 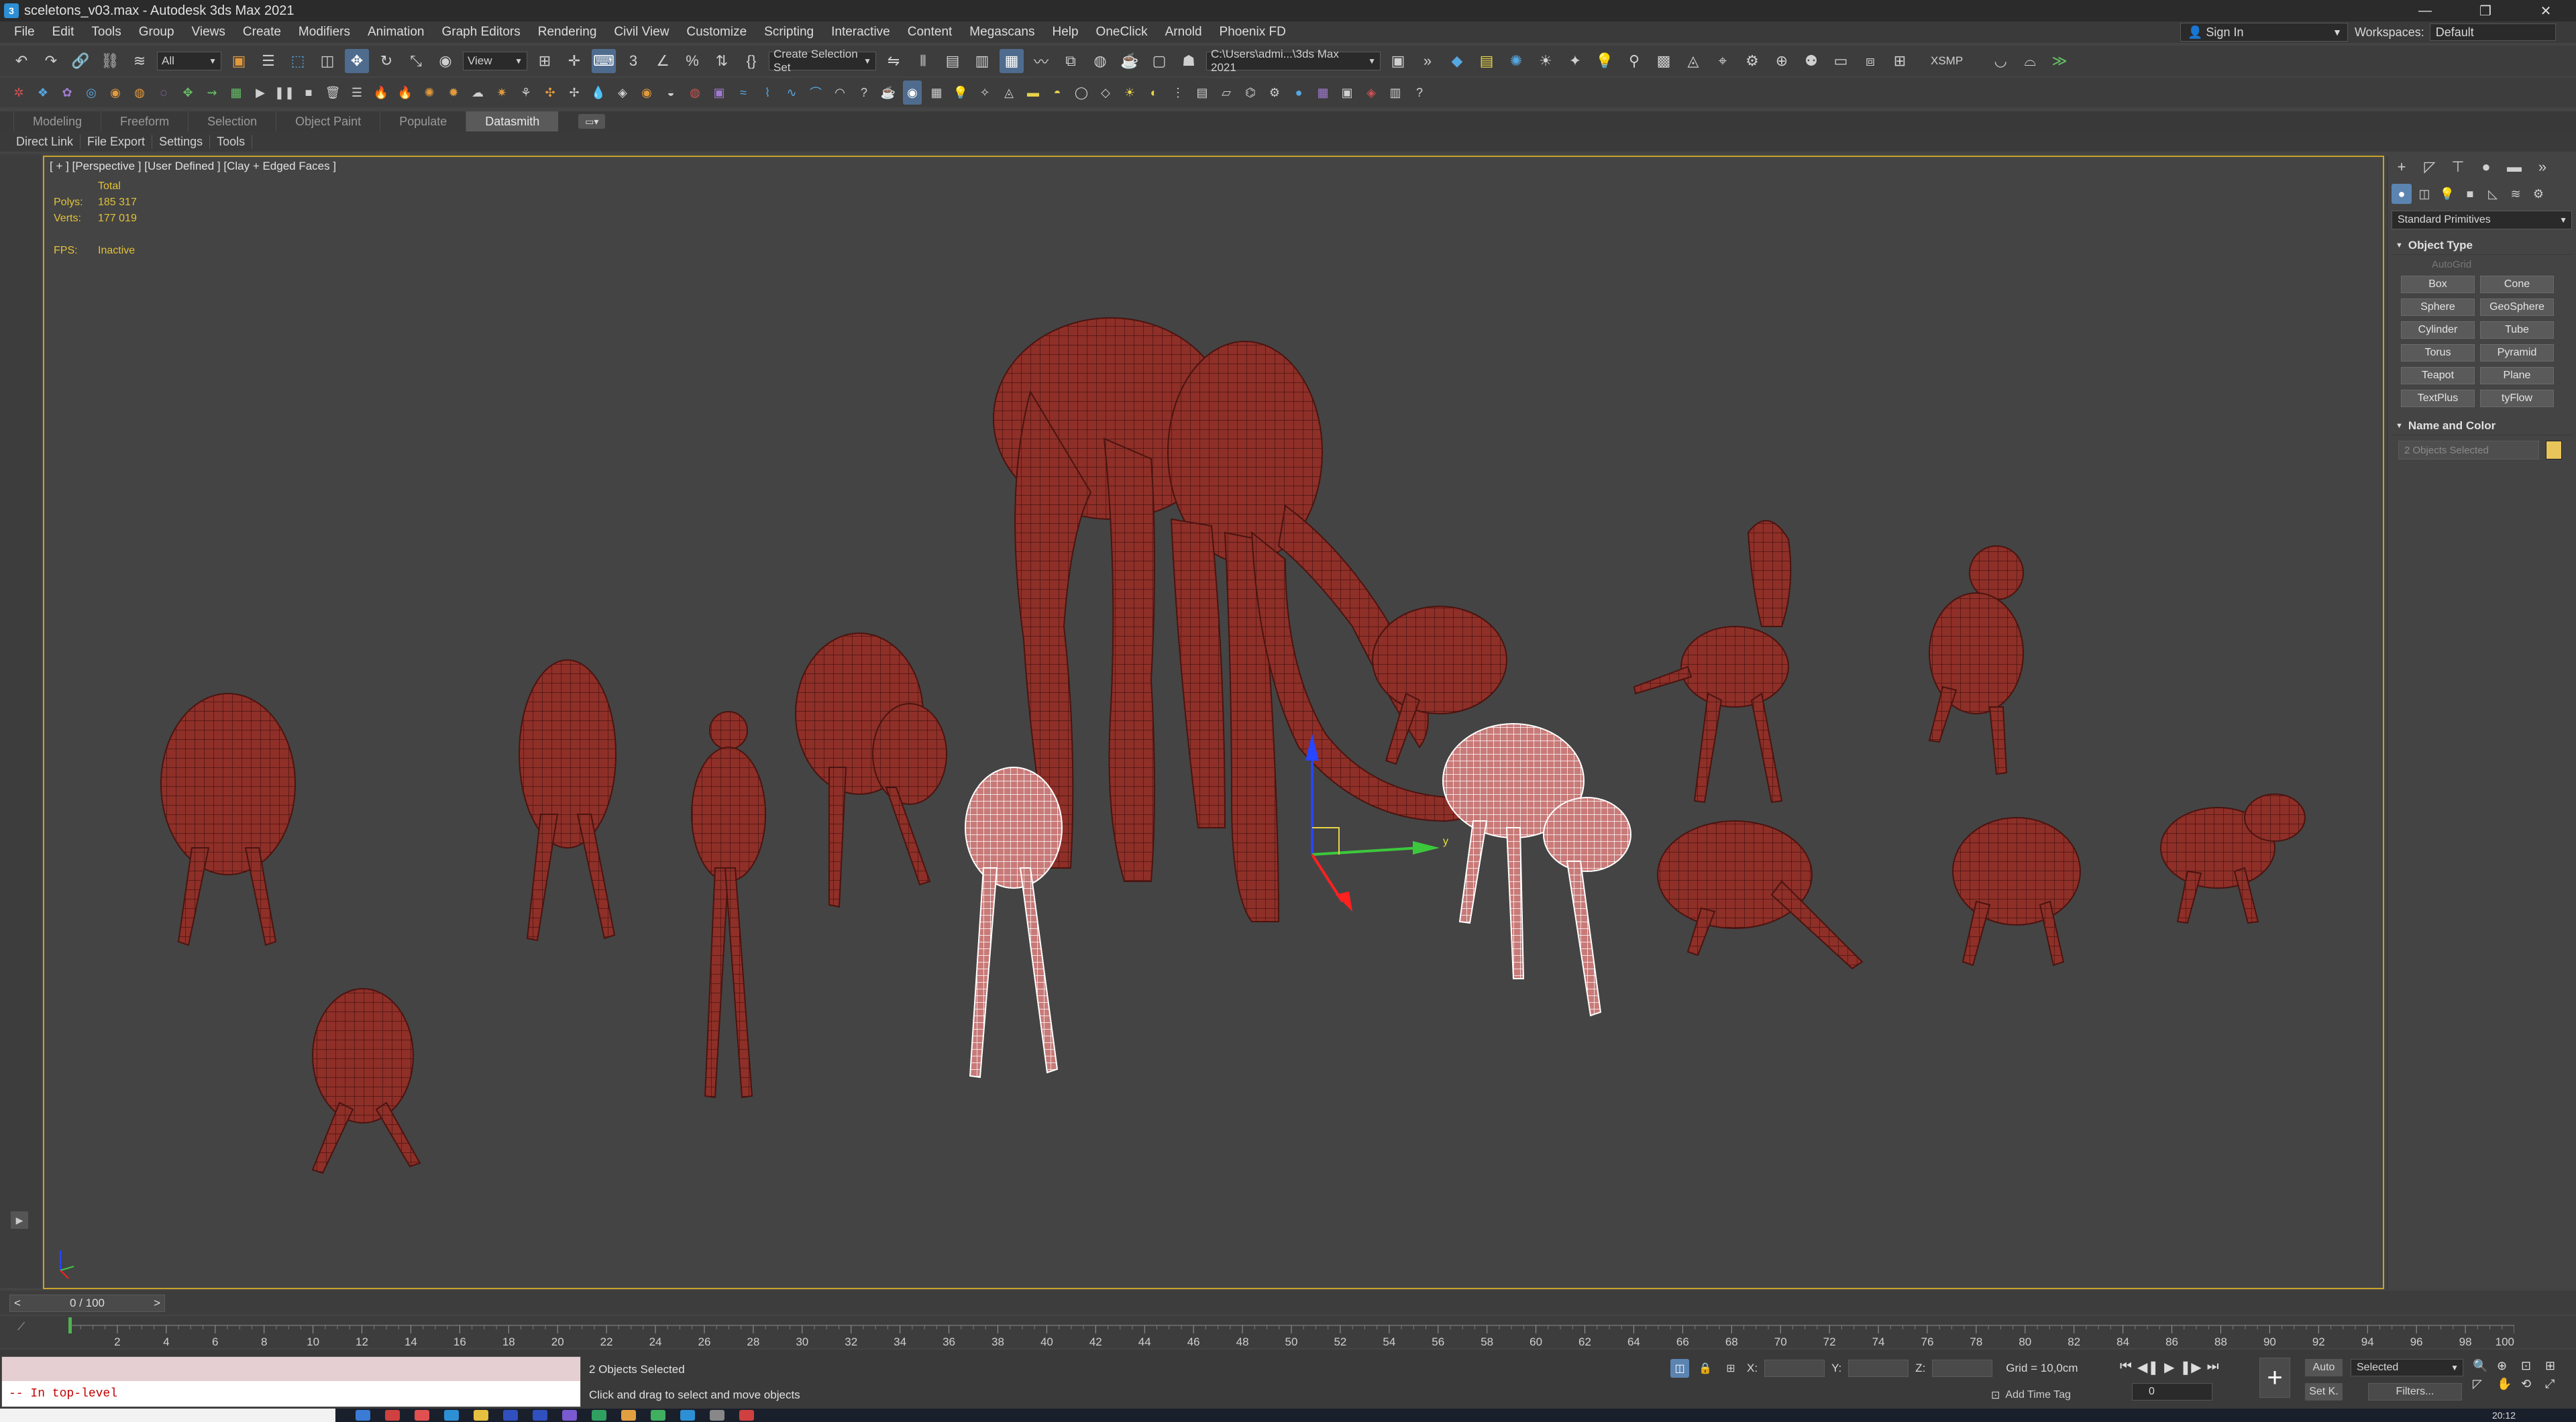 What do you see at coordinates (268, 61) in the screenshot?
I see `select-by-name-icon: ☰` at bounding box center [268, 61].